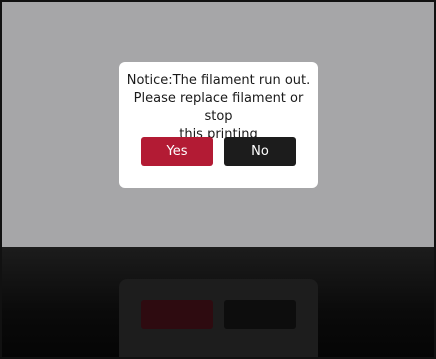 This screenshot has height=359, width=436. Describe the element at coordinates (260, 314) in the screenshot. I see `reflected-no-button` at that location.